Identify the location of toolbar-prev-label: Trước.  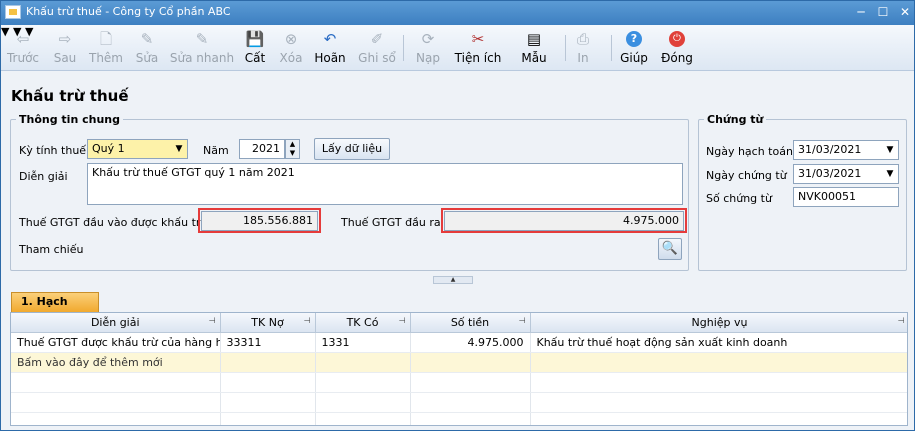
(23, 58).